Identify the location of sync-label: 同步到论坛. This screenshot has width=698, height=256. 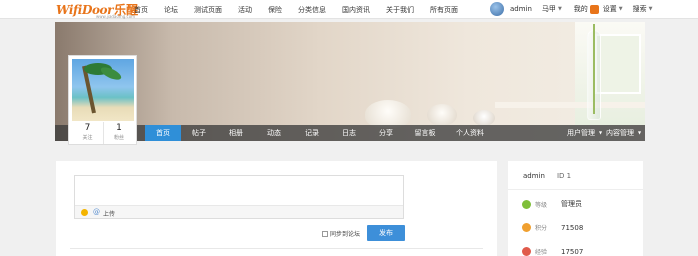
(345, 234).